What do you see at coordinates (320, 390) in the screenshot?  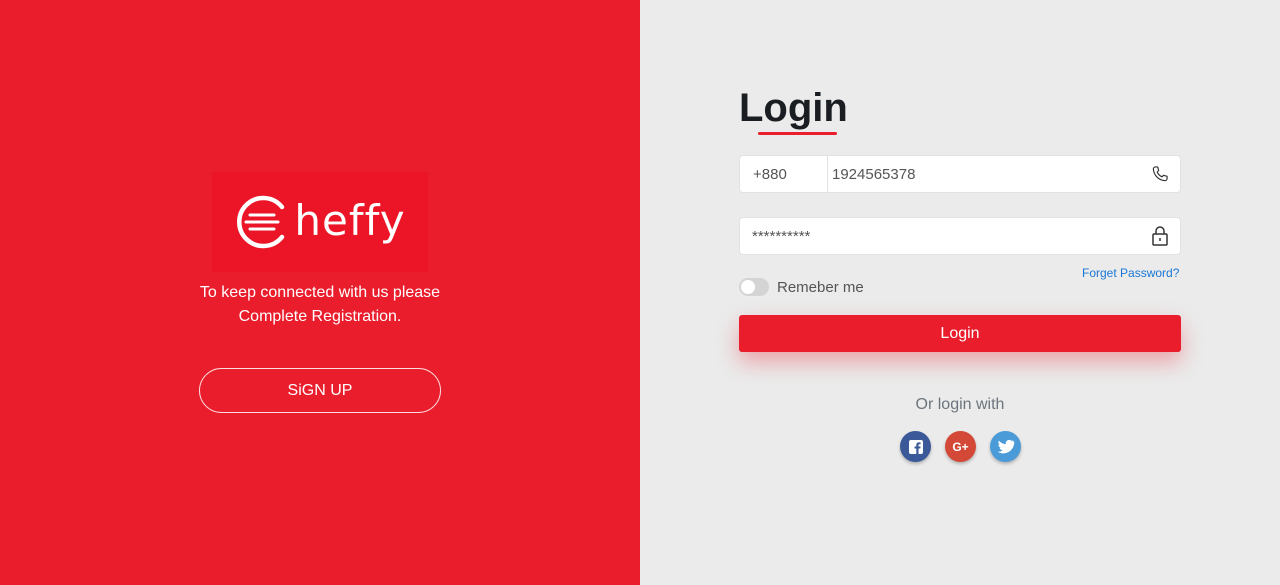 I see `signup-button: SiGN UP` at bounding box center [320, 390].